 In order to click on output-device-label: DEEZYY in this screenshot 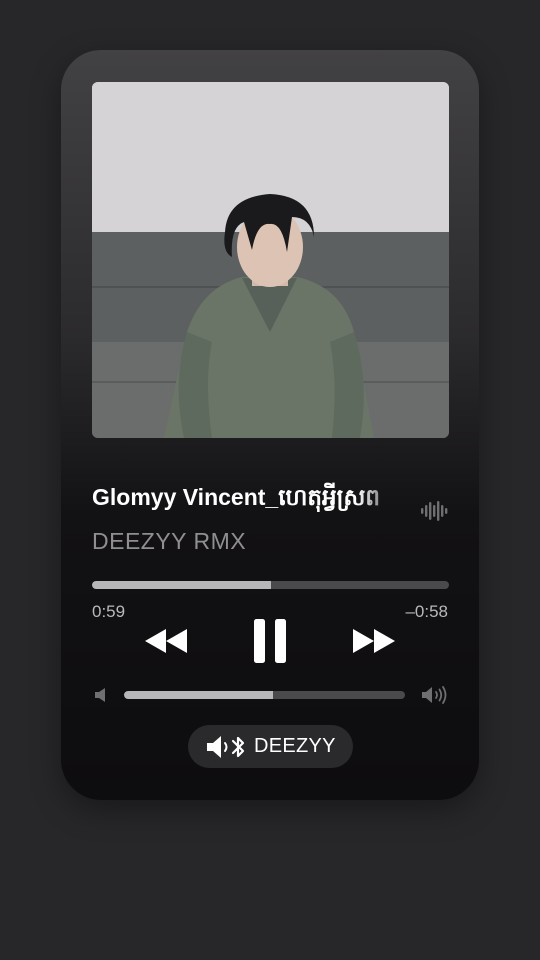, I will do `click(295, 746)`.